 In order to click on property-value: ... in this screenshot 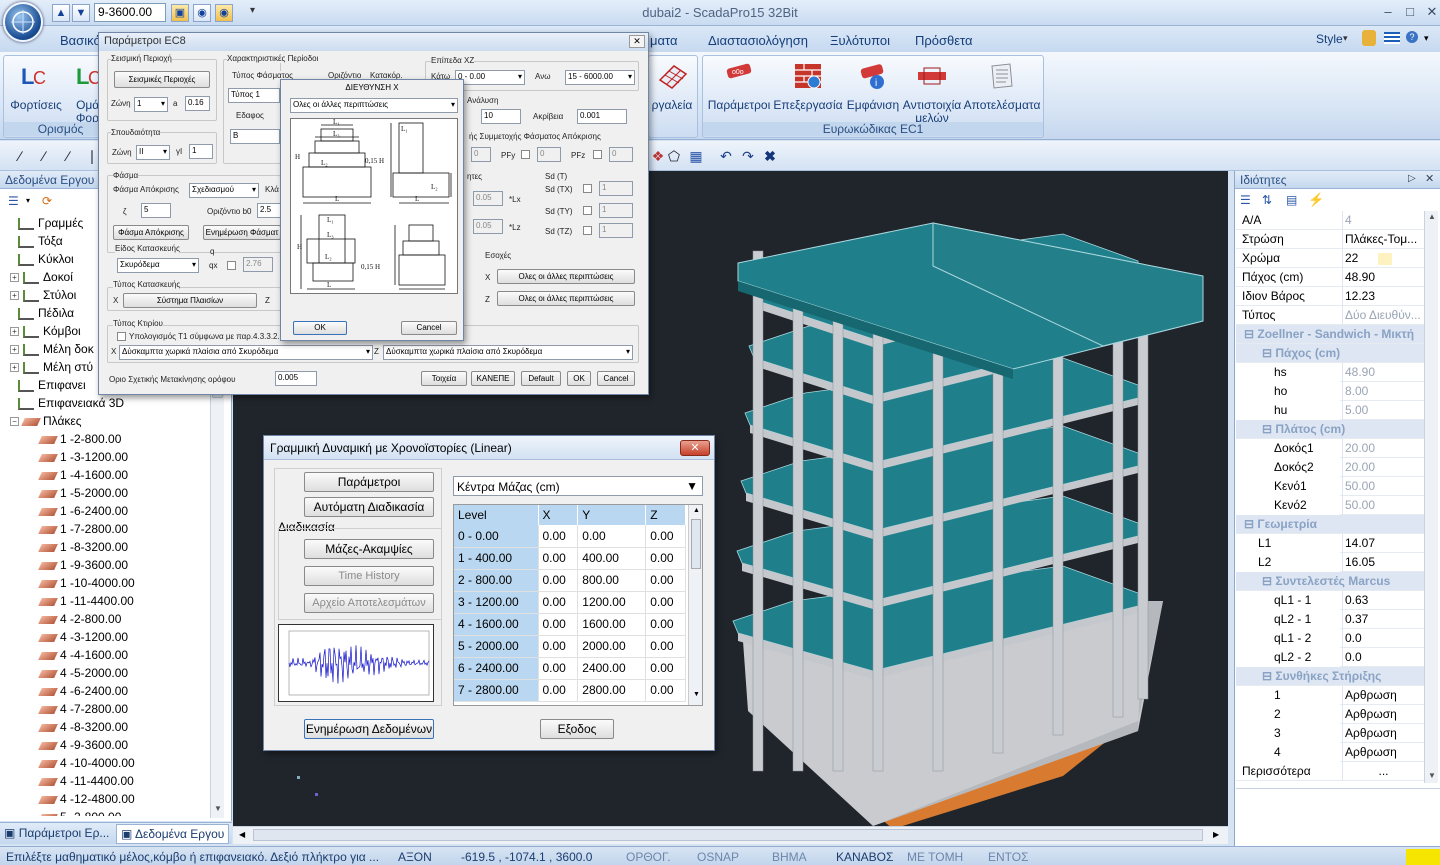, I will do `click(1382, 771)`.